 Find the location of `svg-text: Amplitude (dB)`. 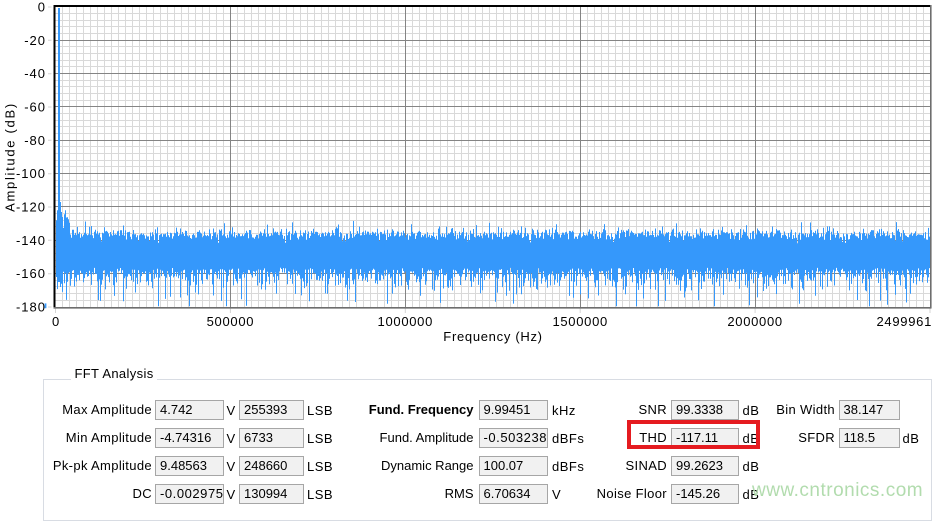

svg-text: Amplitude (dB) is located at coordinates (10, 157).